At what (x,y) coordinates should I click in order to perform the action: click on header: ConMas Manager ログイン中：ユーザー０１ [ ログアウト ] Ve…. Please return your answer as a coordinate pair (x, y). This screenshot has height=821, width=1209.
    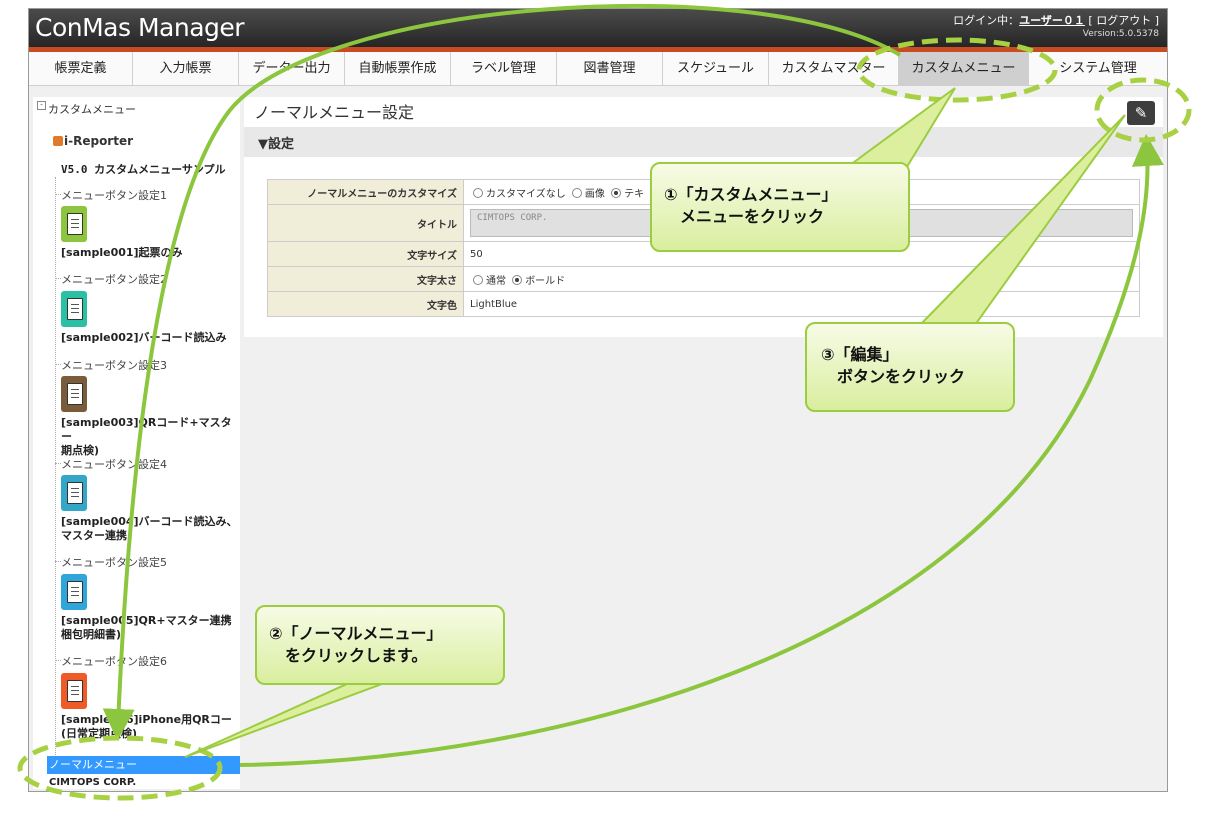
    Looking at the image, I should click on (598, 28).